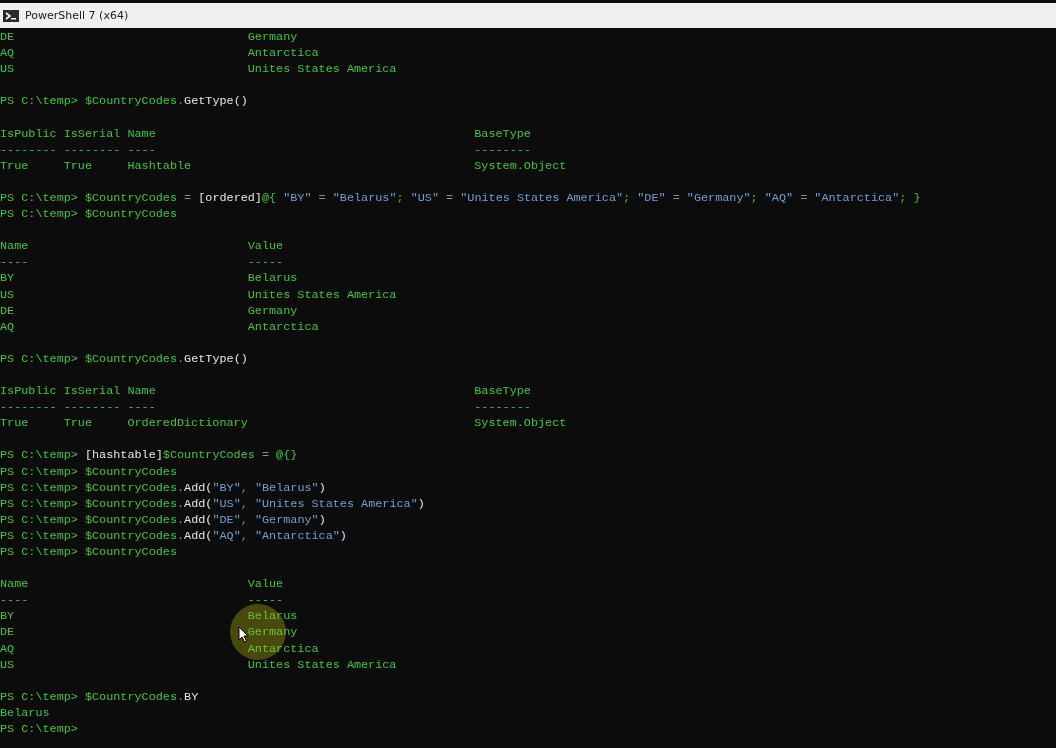 This screenshot has width=1056, height=748. I want to click on terminal-icon, so click(11, 15).